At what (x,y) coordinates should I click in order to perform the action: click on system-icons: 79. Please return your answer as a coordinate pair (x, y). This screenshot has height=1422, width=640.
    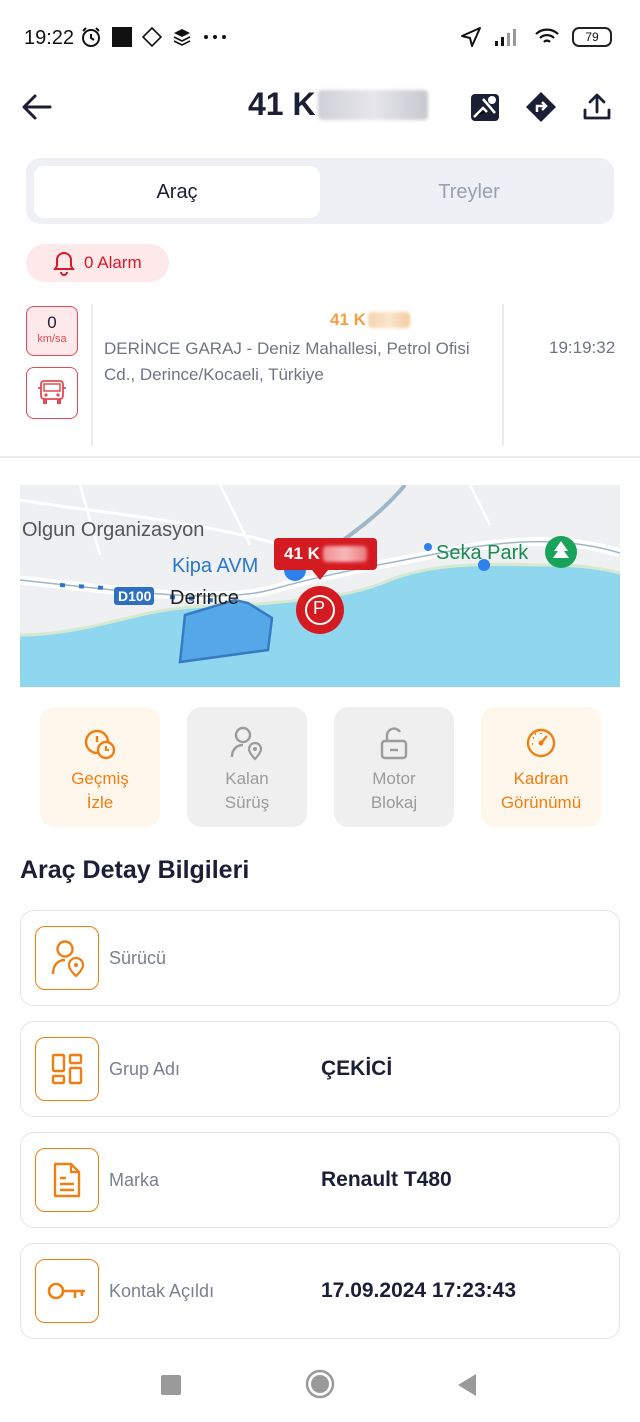
    Looking at the image, I should click on (536, 37).